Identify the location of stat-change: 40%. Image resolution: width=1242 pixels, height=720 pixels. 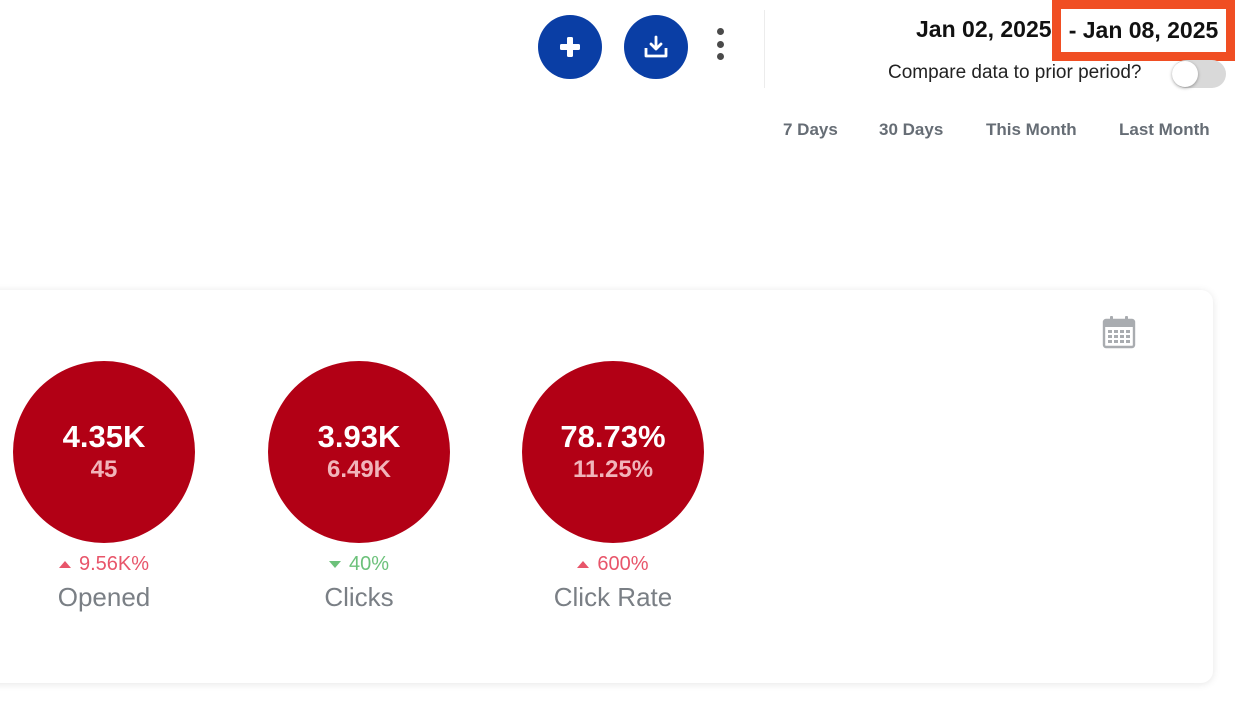
(359, 564).